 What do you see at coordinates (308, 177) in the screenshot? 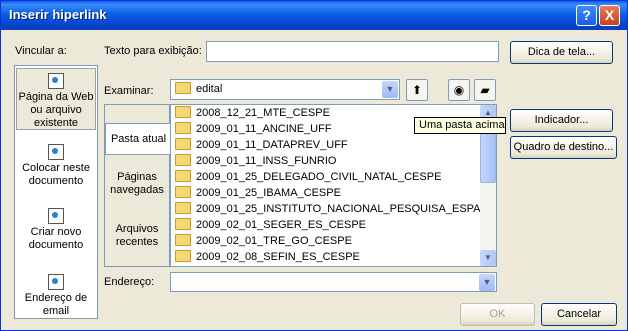
I see `list-item: 2009_01_25_DELEGADO_CIVIL_NATAL_CESPE` at bounding box center [308, 177].